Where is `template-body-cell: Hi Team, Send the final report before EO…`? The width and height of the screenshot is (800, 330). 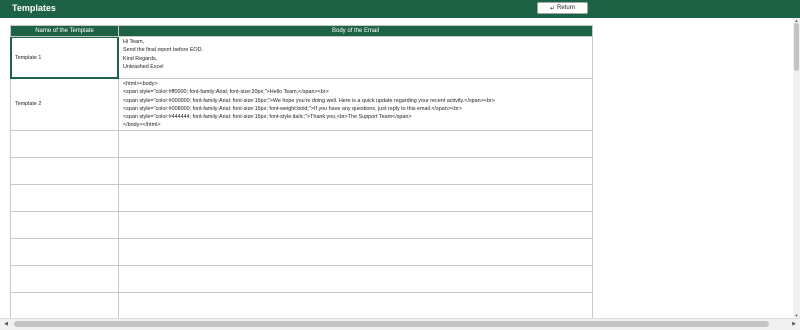 template-body-cell: Hi Team, Send the final report before EO… is located at coordinates (355, 57).